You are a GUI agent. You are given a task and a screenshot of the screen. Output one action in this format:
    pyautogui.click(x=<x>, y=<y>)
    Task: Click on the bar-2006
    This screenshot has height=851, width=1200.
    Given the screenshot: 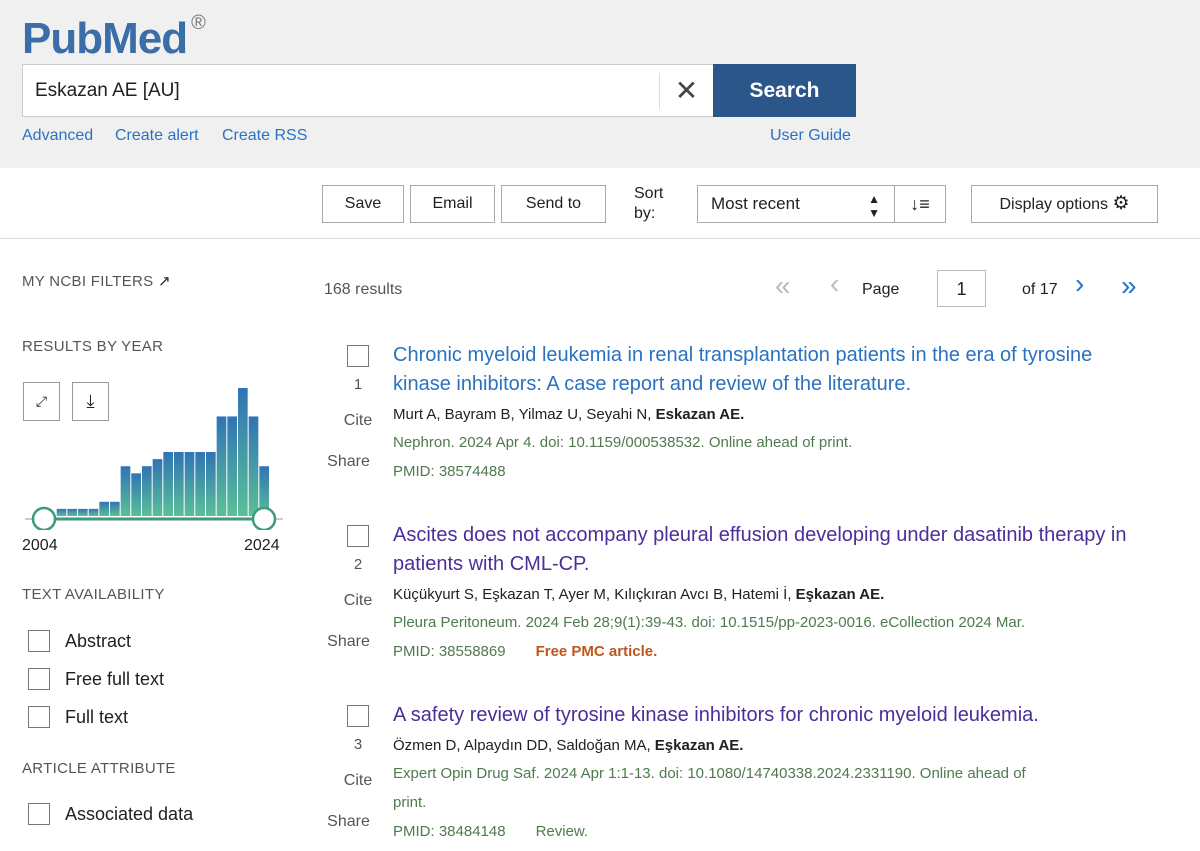 What is the action you would take?
    pyautogui.click(x=72, y=512)
    